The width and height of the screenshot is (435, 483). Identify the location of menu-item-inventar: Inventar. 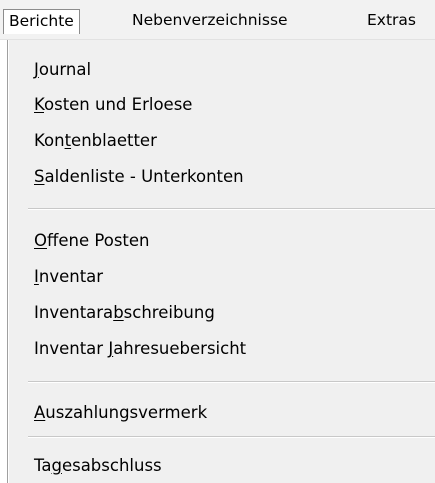
(68, 277).